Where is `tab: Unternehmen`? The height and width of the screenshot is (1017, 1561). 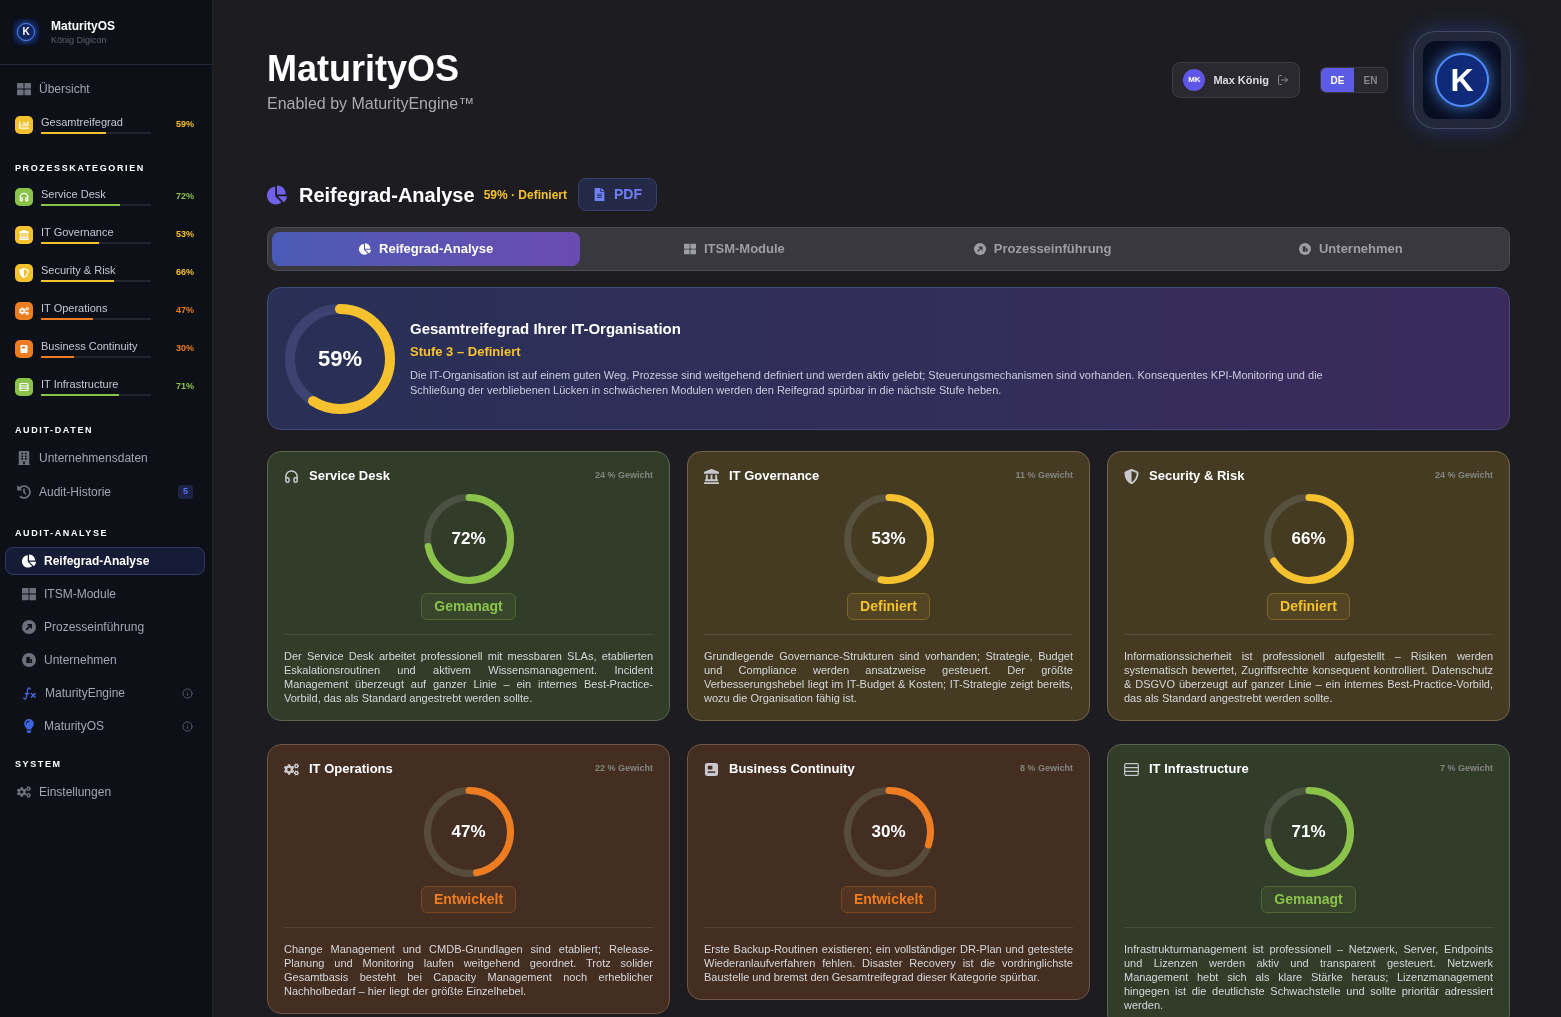 tab: Unternehmen is located at coordinates (1350, 249).